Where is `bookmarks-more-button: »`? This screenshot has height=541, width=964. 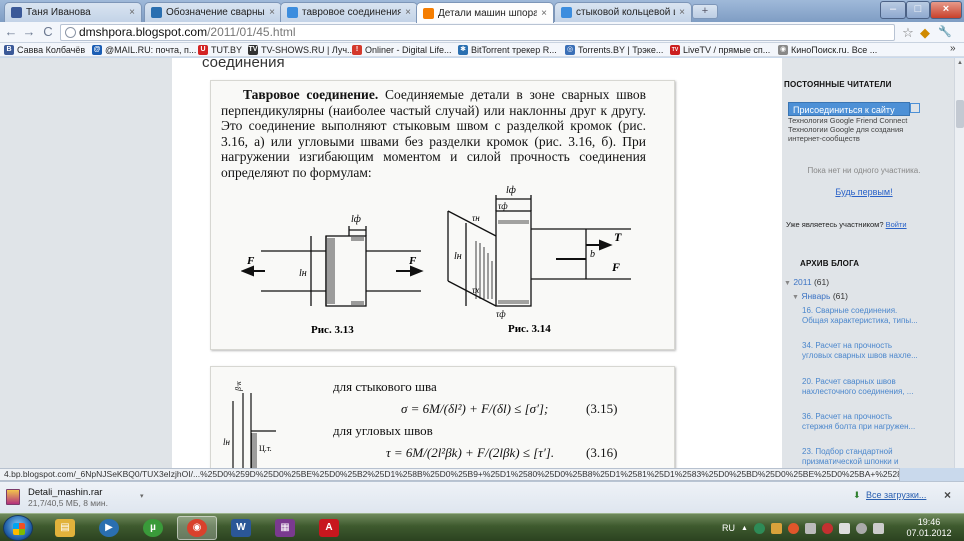 bookmarks-more-button: » is located at coordinates (953, 48).